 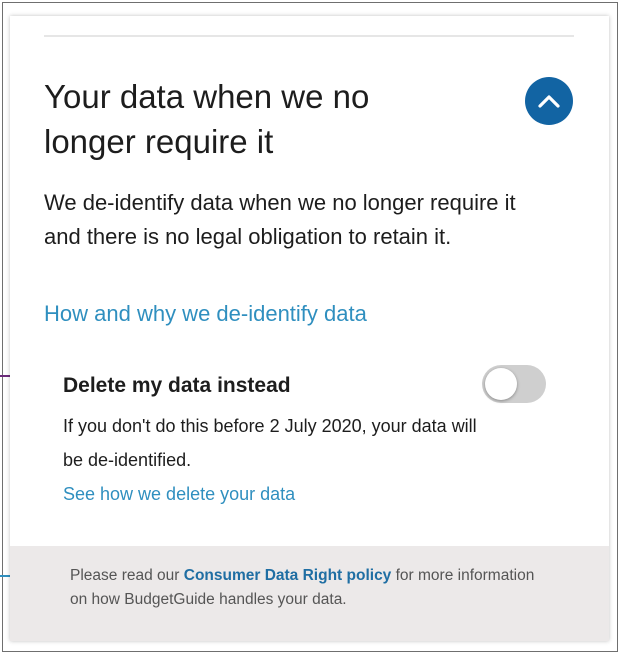 I want to click on delete-option-label: Delete my data instead, so click(x=177, y=385).